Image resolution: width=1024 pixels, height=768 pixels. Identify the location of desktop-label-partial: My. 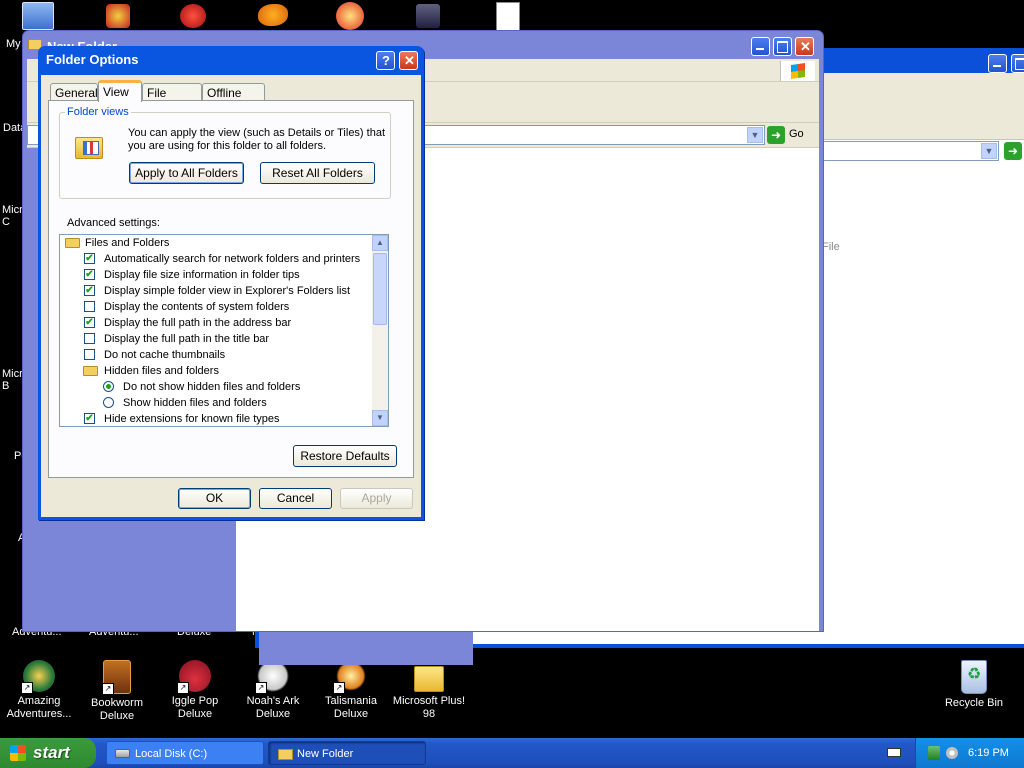
(13, 44).